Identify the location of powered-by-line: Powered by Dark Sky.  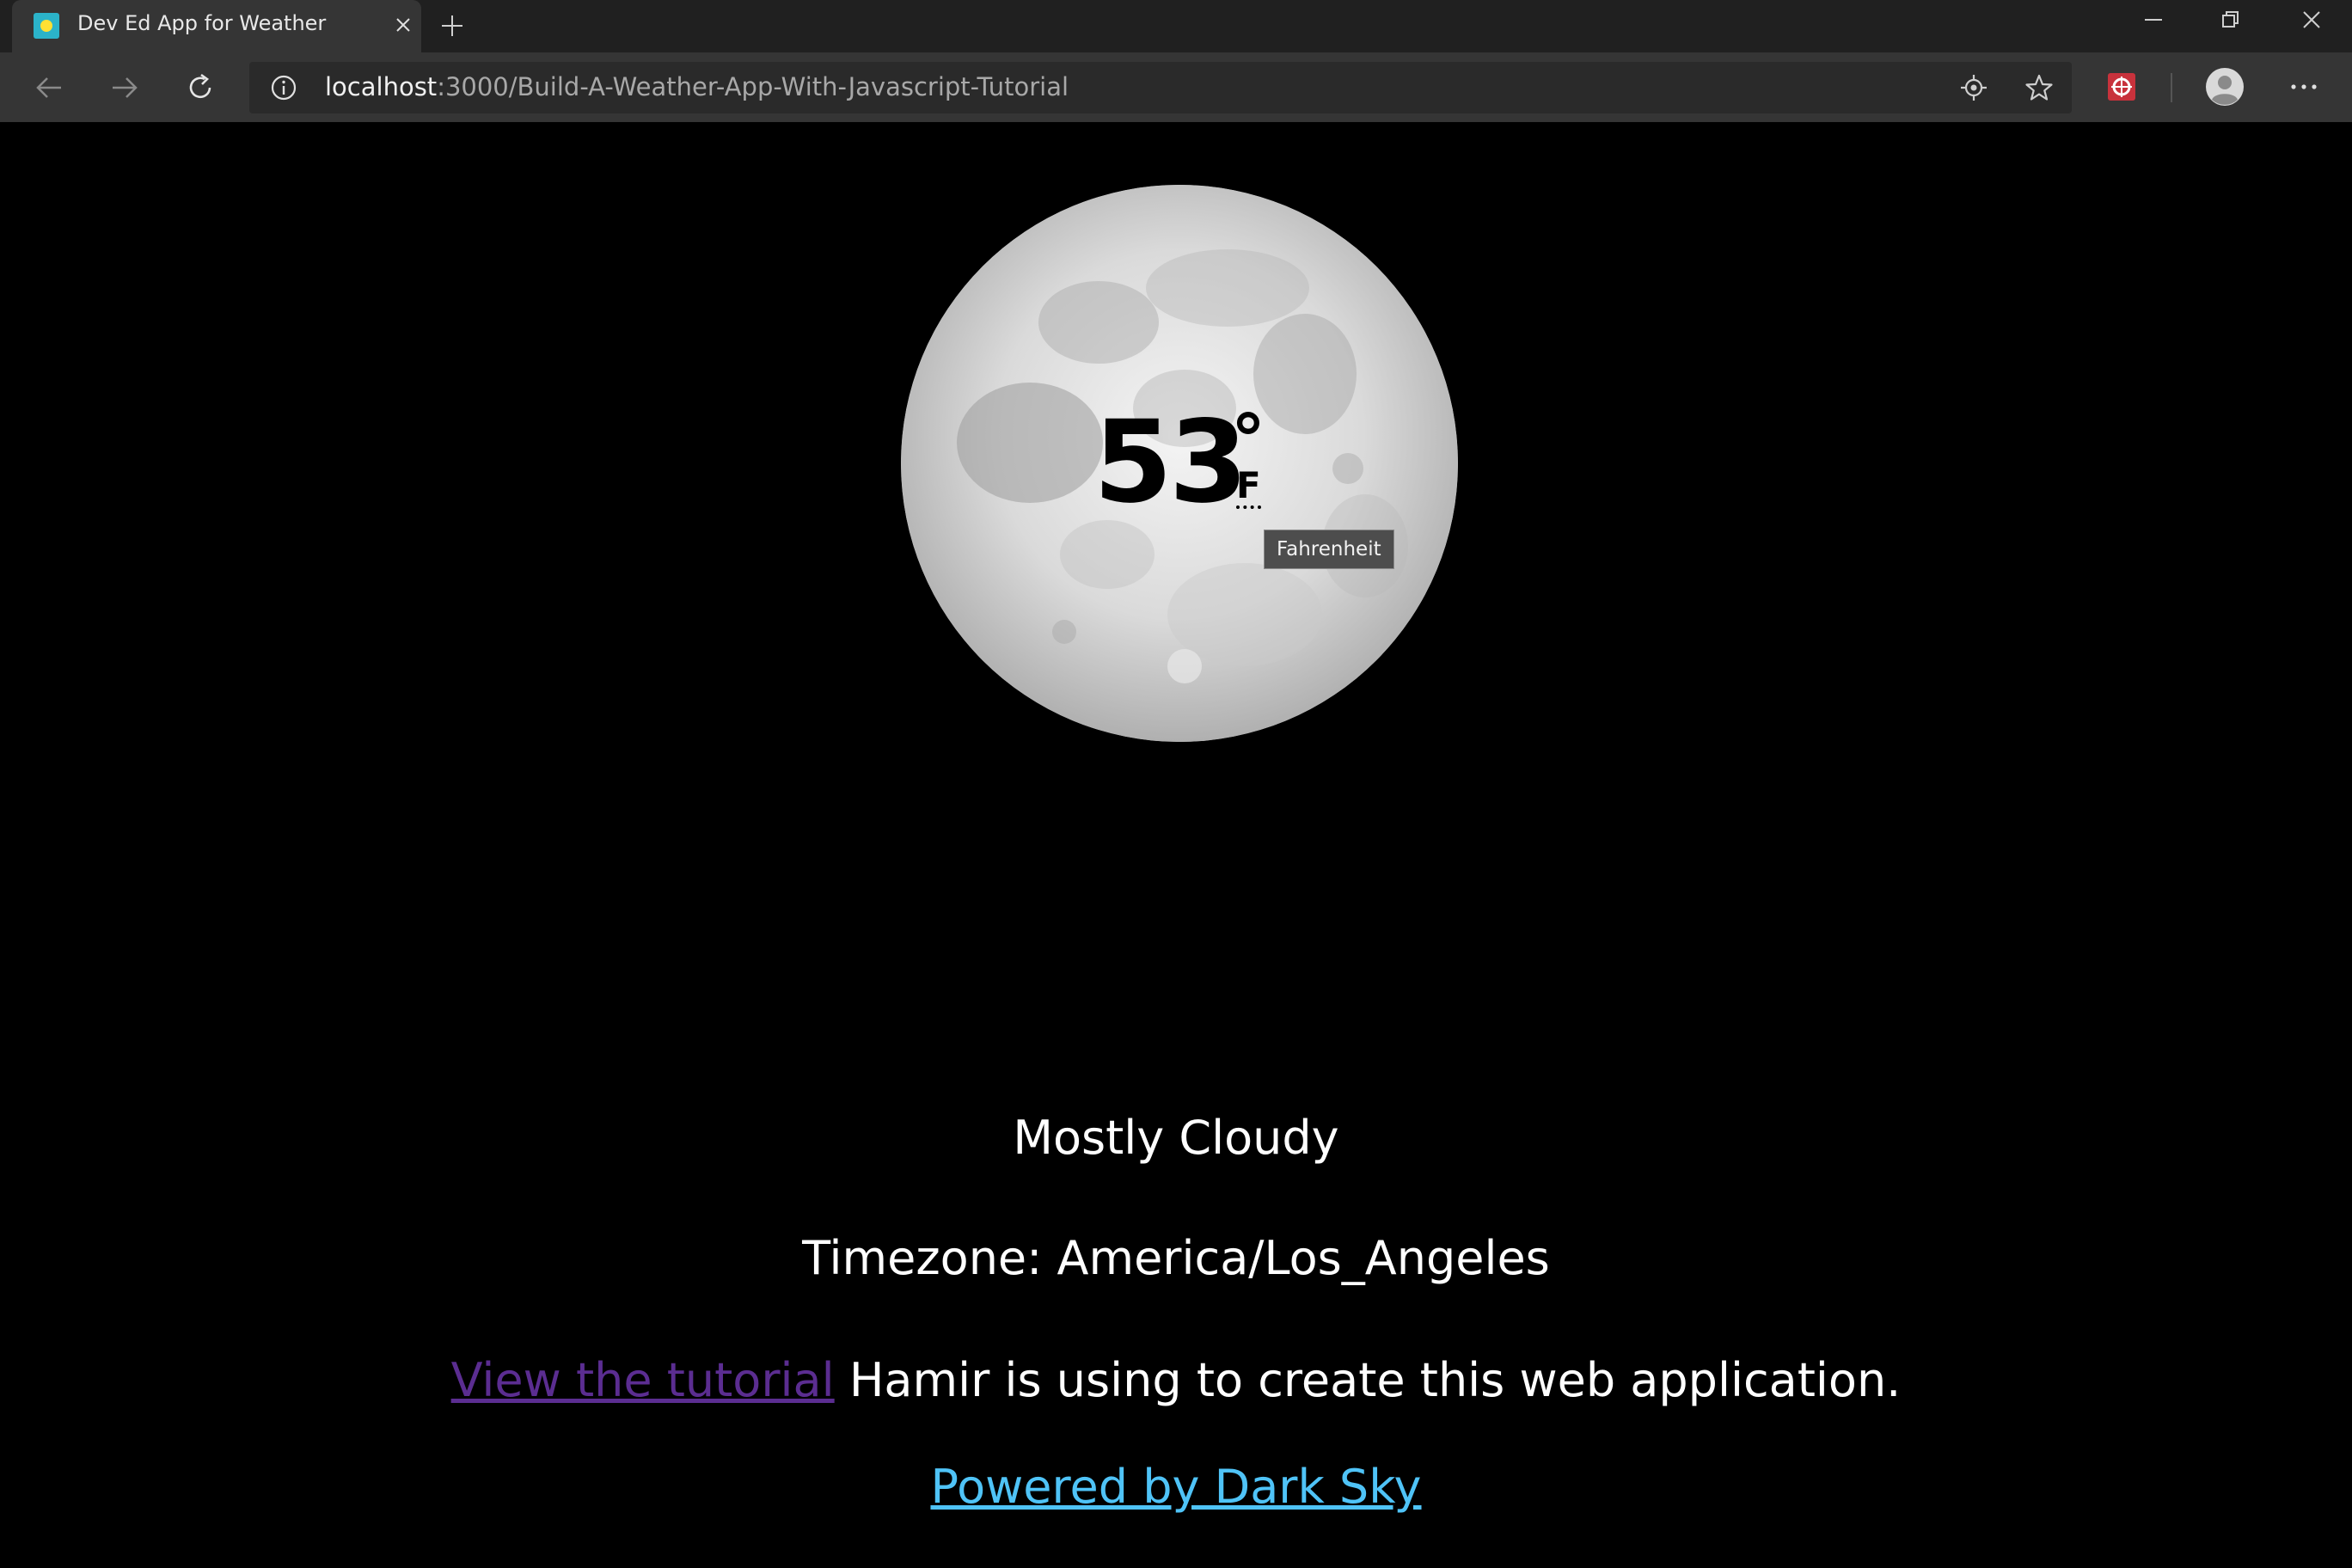
(1176, 1487).